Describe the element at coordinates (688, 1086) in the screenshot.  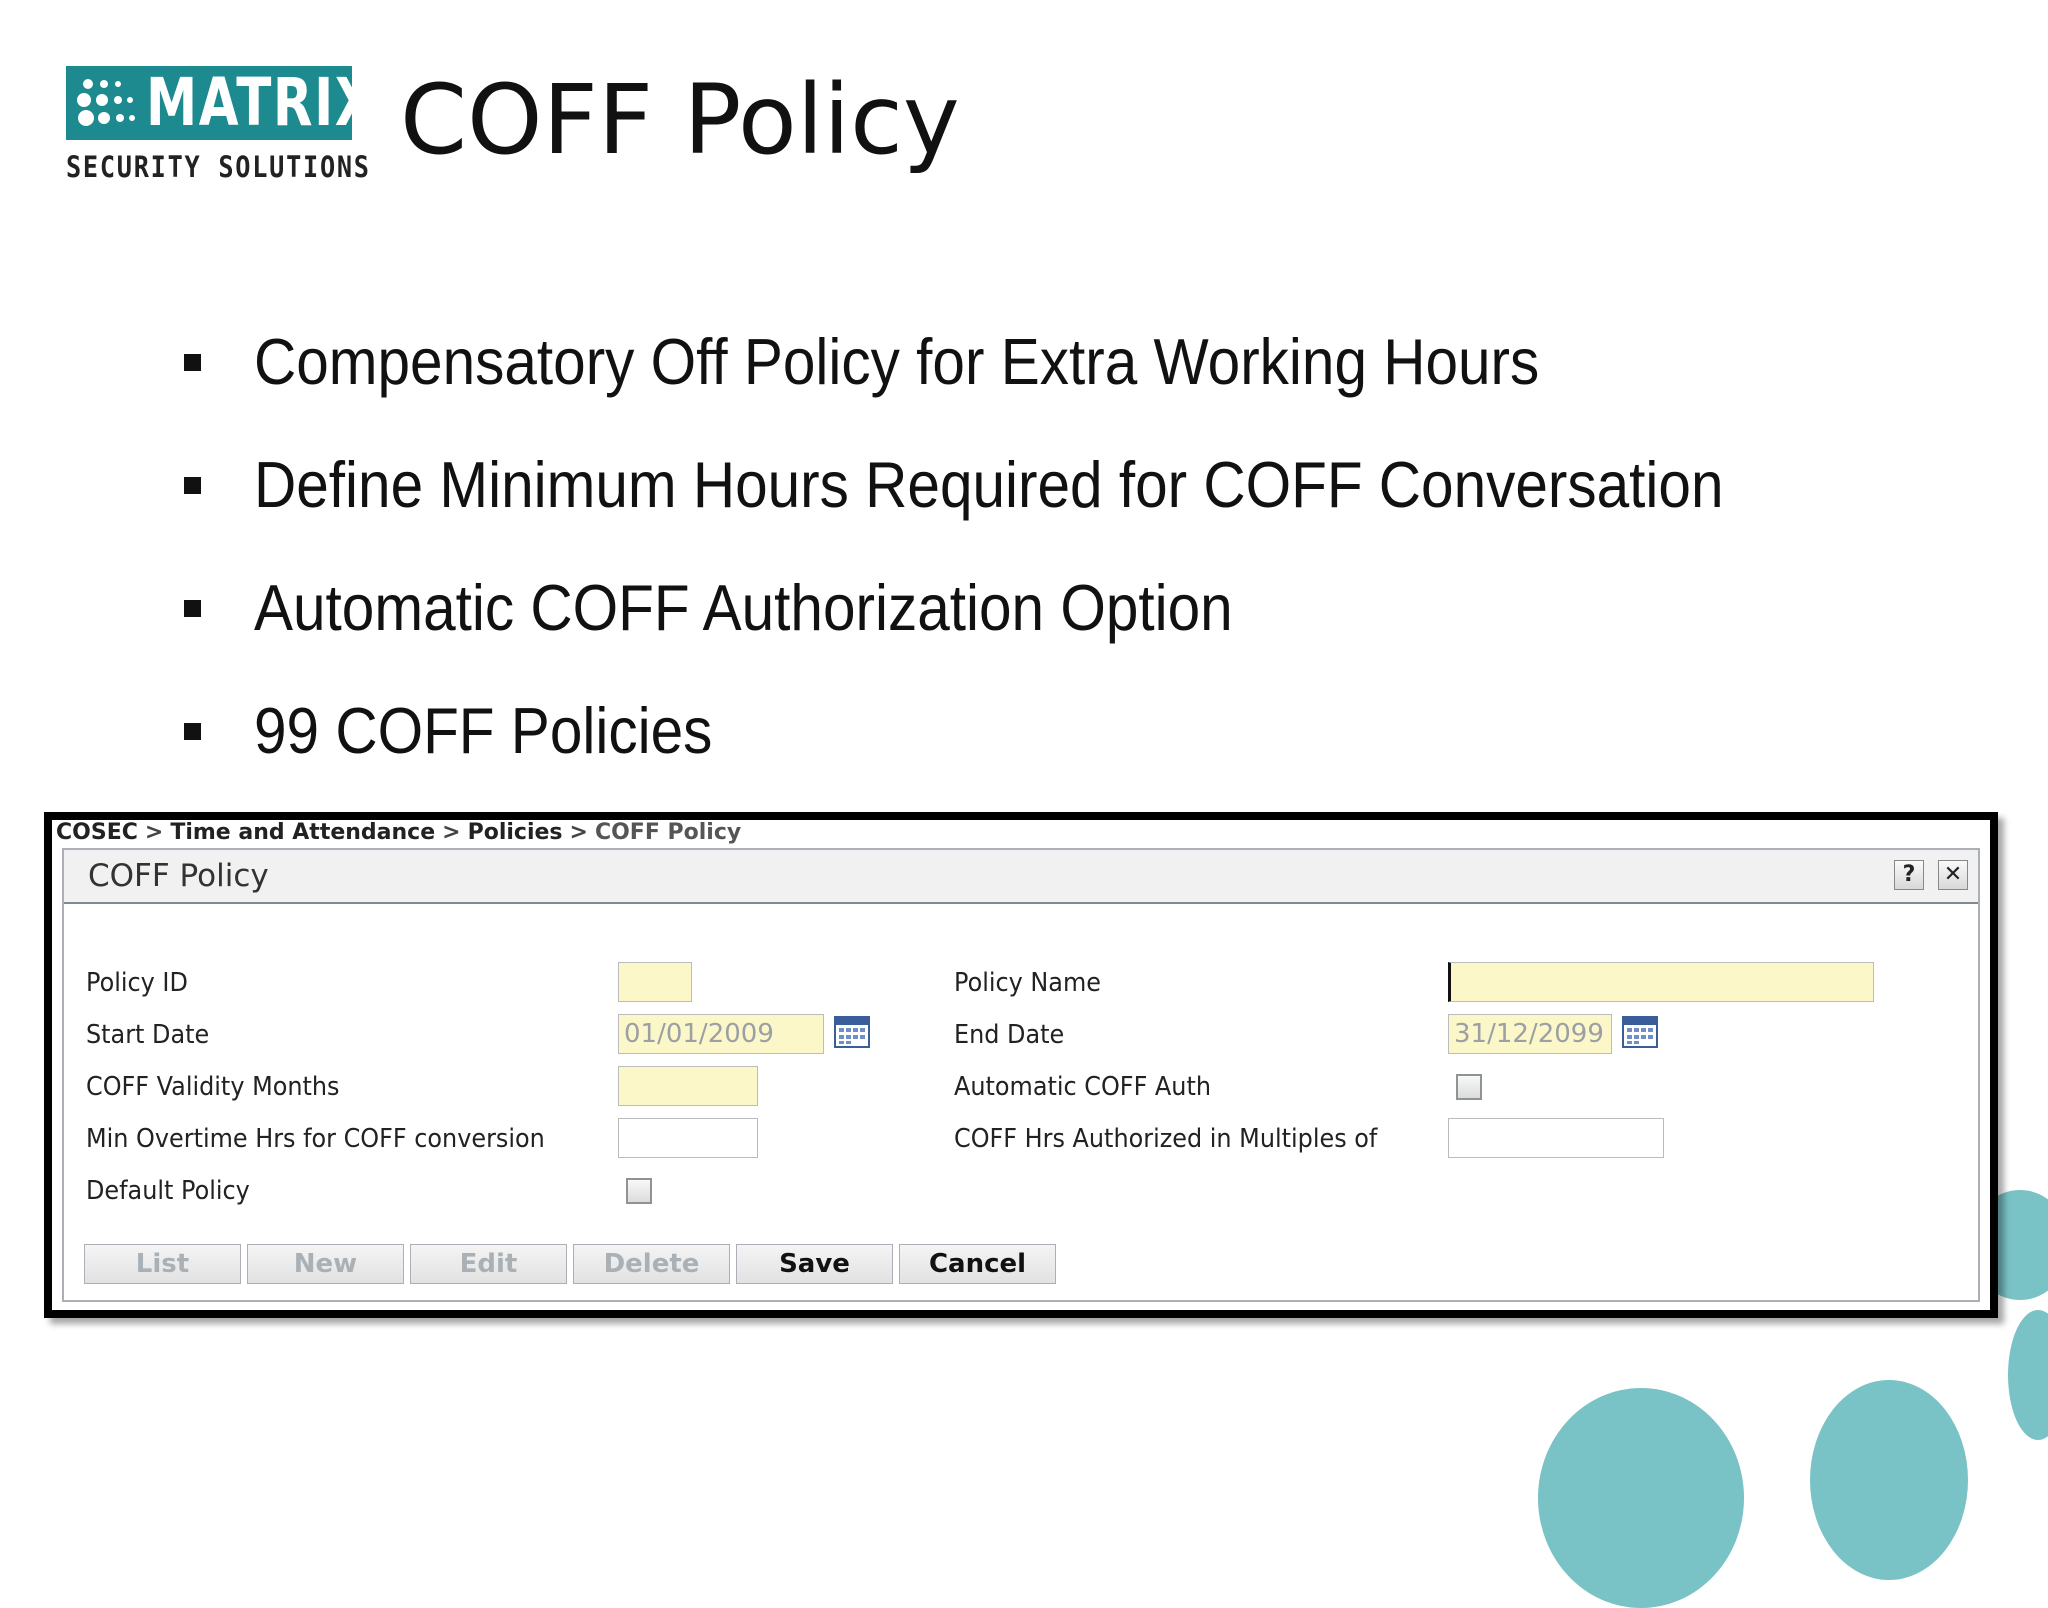
I see `coff-validity-field` at that location.